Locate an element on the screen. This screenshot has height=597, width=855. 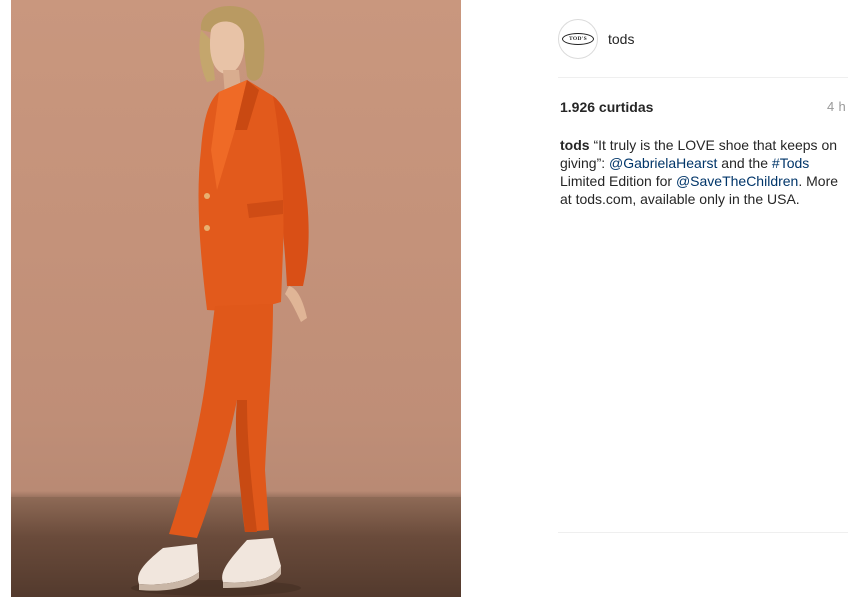
avatar: TOD'S is located at coordinates (578, 39).